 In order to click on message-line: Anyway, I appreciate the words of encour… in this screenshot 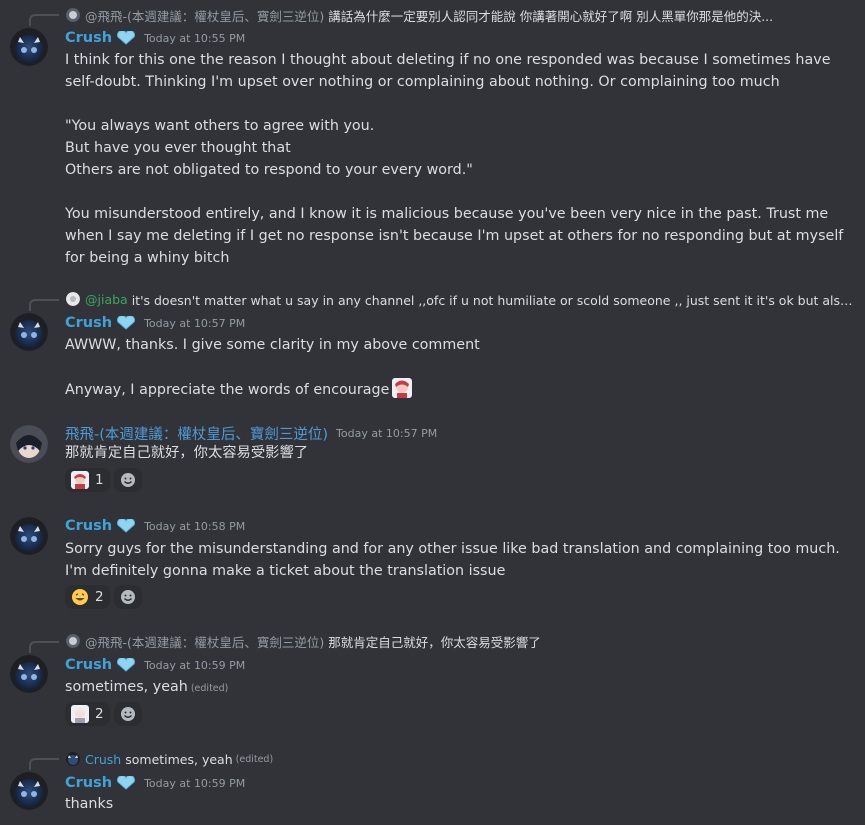, I will do `click(460, 389)`.